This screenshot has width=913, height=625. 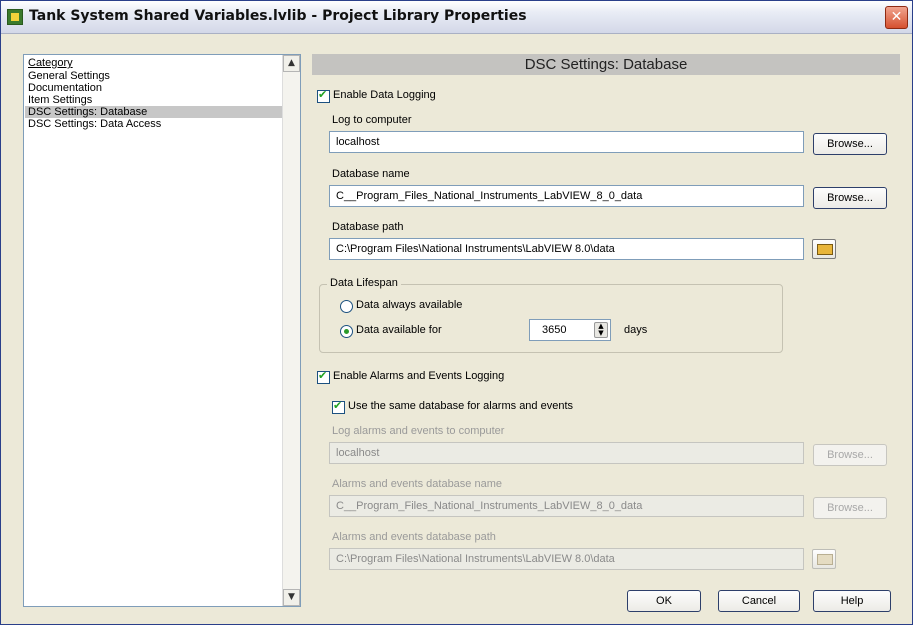 What do you see at coordinates (338, 406) in the screenshot?
I see `same-database-checkbox` at bounding box center [338, 406].